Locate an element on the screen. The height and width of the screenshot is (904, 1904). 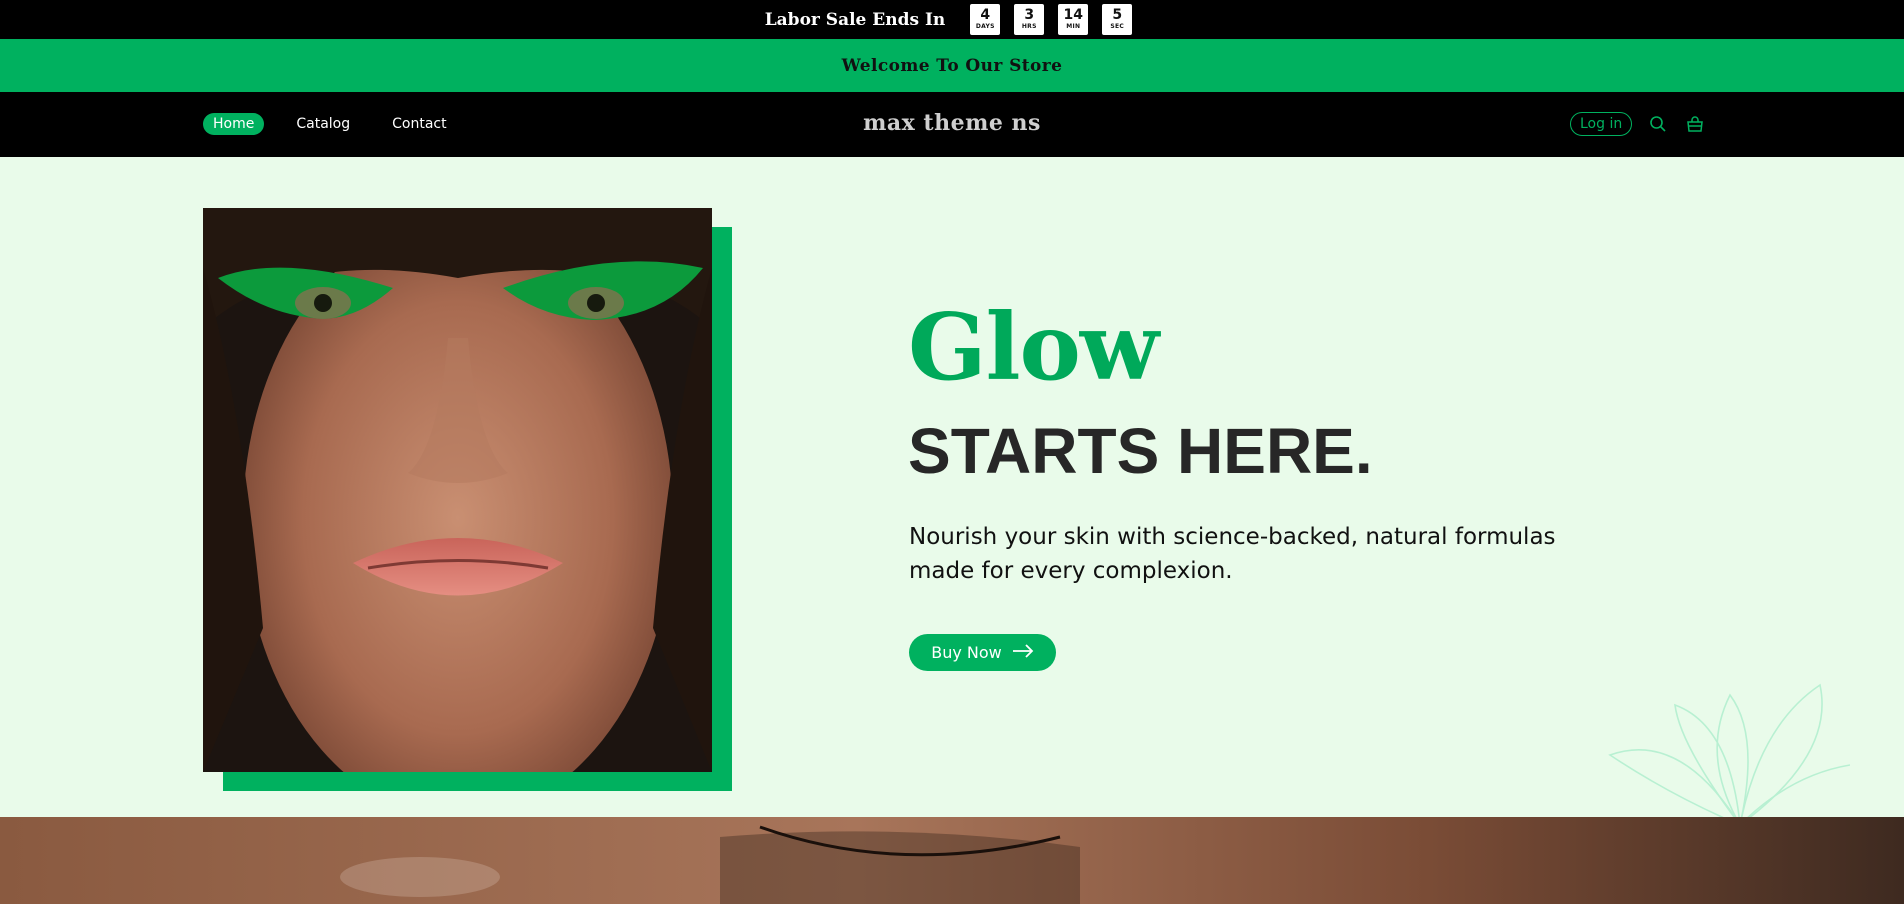
announcement-text: Welcome To Our Store is located at coordinates (952, 65).